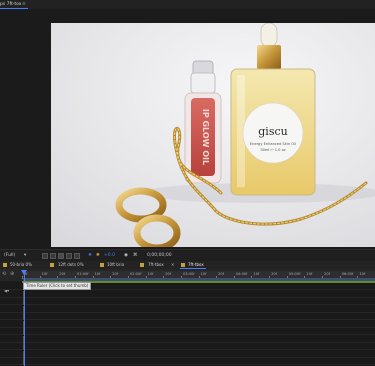 This screenshot has width=375, height=366. Describe the element at coordinates (272, 131) in the screenshot. I see `bottle-brand: giscu` at that location.